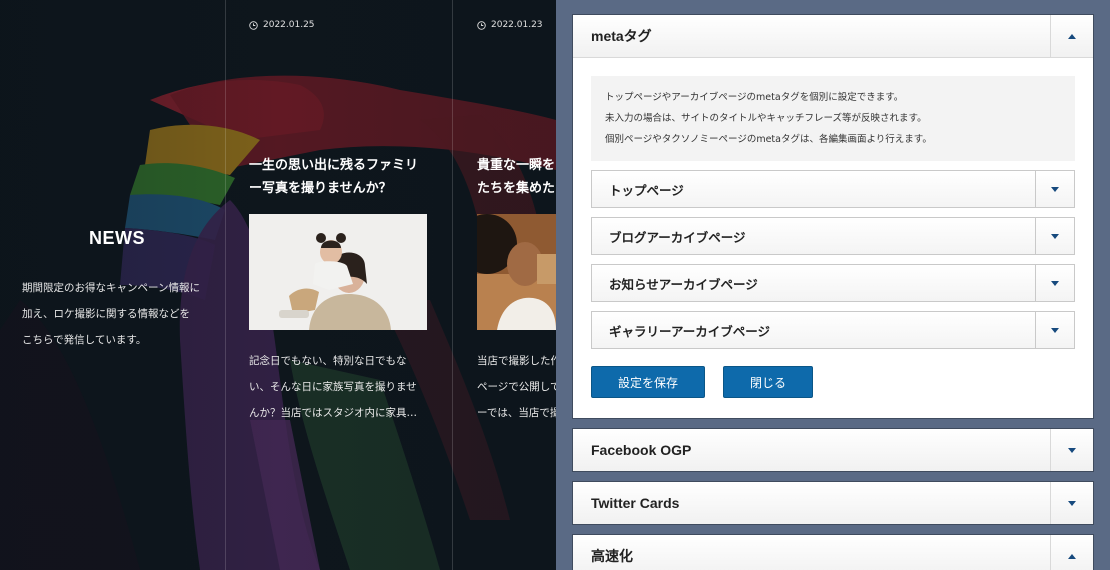  Describe the element at coordinates (768, 382) in the screenshot. I see `close-button: 閉じる` at that location.